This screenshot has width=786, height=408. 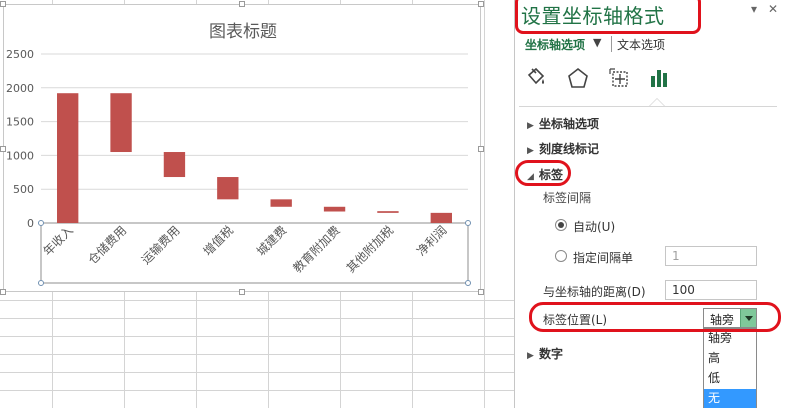 What do you see at coordinates (20, 122) in the screenshot?
I see `y-tick-label: 1500` at bounding box center [20, 122].